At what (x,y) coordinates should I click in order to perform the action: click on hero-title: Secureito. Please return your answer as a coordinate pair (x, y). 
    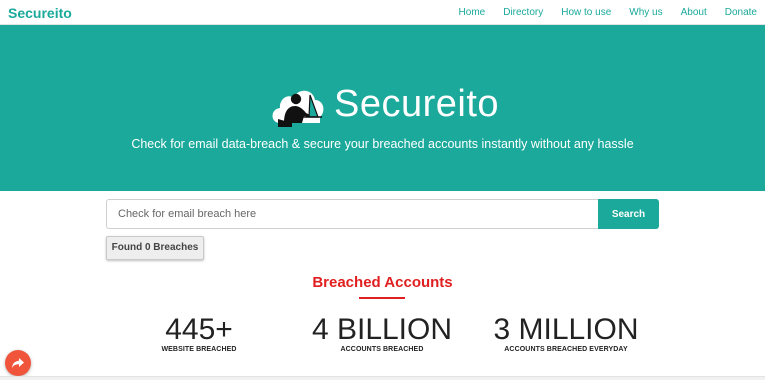
    Looking at the image, I should click on (417, 104).